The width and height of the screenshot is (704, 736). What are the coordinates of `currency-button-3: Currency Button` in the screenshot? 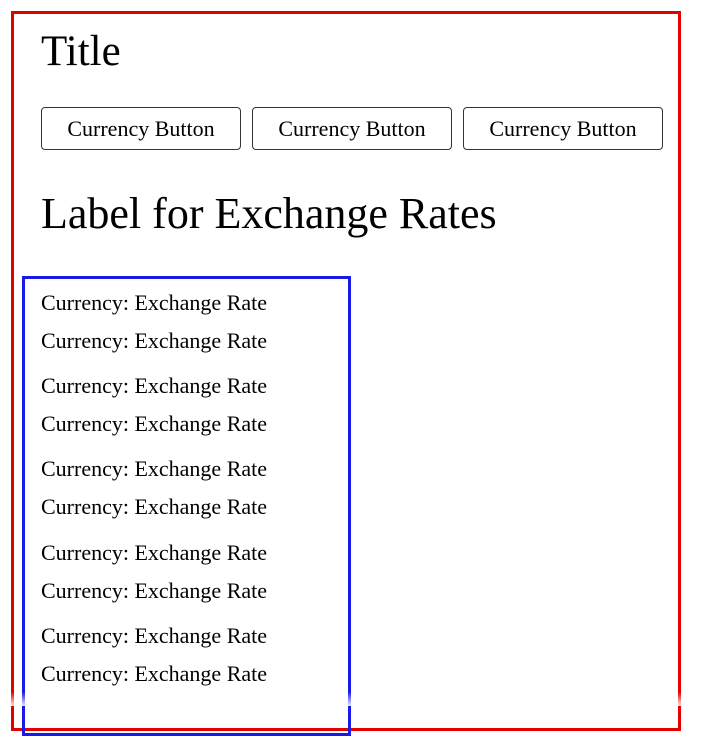 It's located at (563, 128).